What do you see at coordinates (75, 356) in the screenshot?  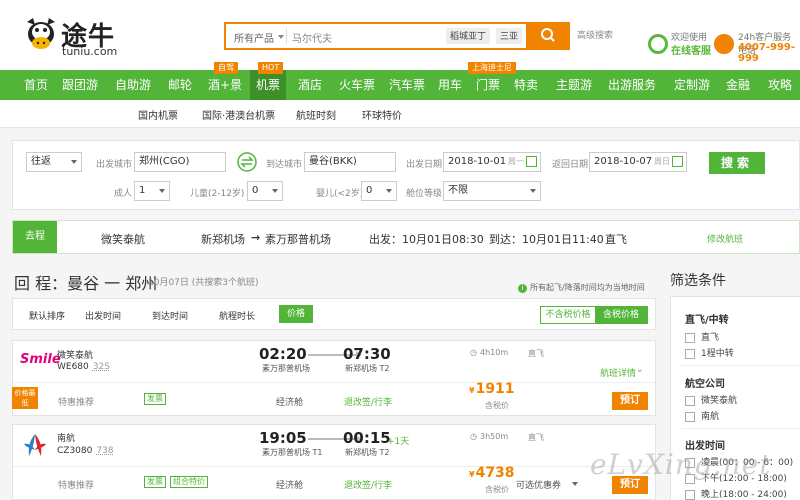 I see `airline-name: 微笑泰航` at bounding box center [75, 356].